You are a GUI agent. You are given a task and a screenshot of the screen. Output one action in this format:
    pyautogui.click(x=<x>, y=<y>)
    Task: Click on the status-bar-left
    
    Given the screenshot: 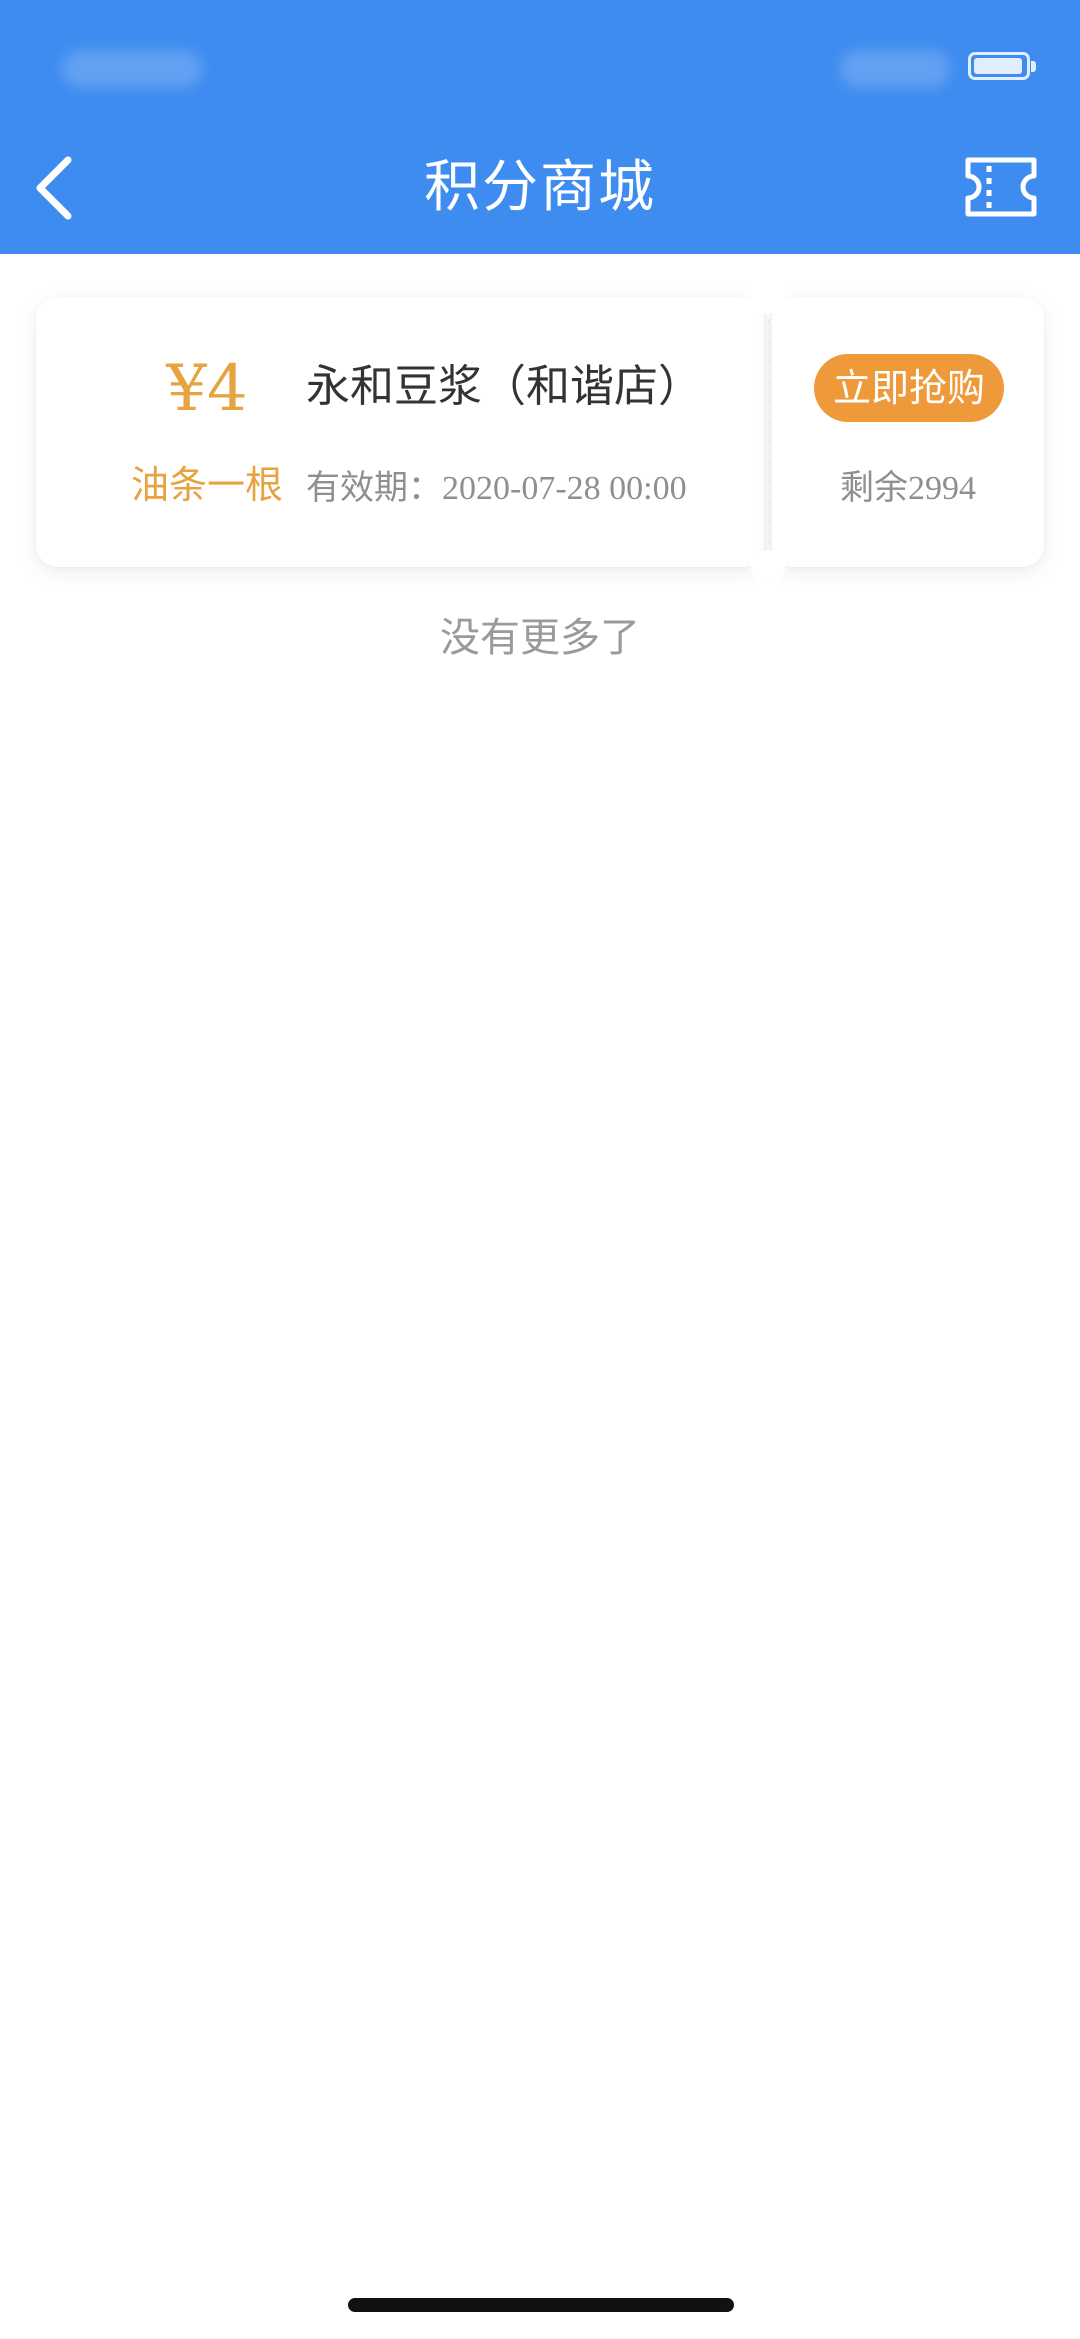 What is the action you would take?
    pyautogui.click(x=132, y=69)
    